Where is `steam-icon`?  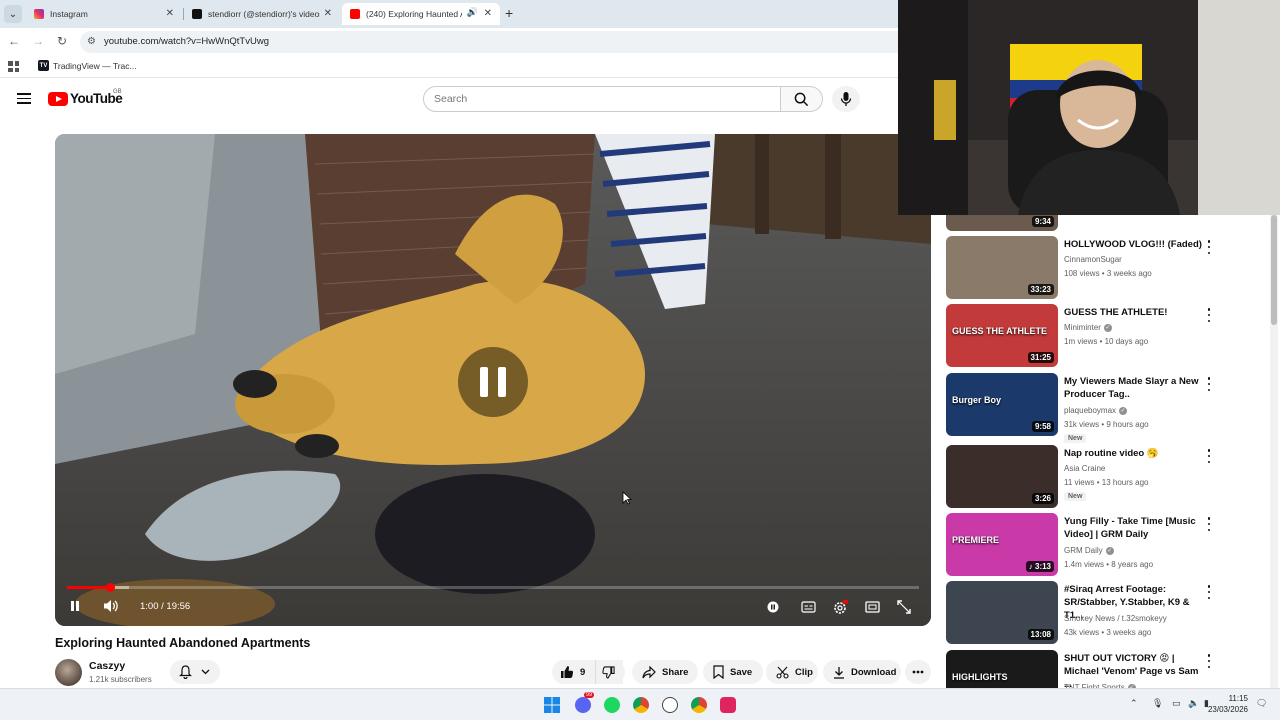 steam-icon is located at coordinates (670, 705).